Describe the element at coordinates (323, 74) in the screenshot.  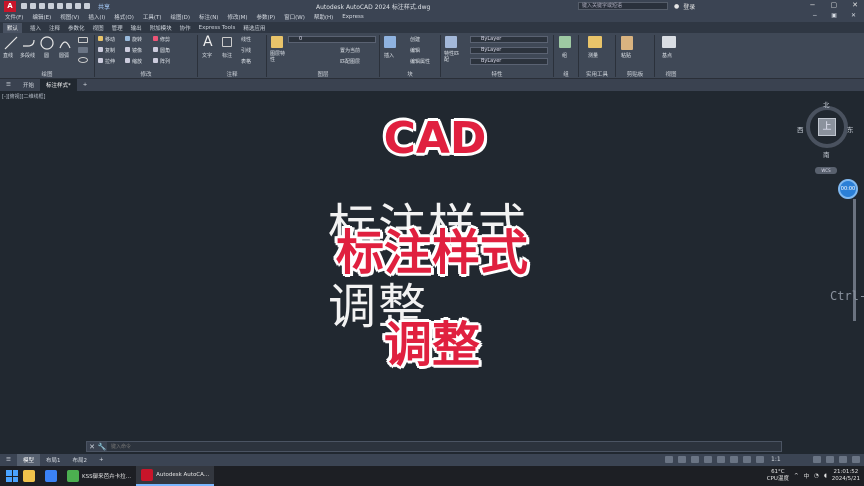
I see `layers-group-label: 图层` at that location.